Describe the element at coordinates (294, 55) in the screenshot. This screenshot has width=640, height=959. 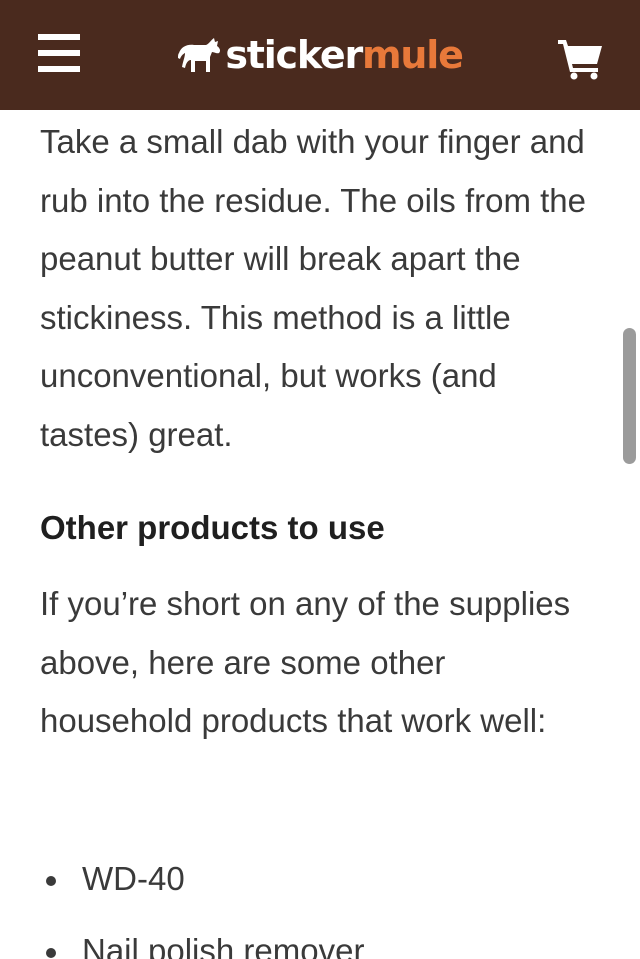
I see `logo-text-sticker: sticker` at that location.